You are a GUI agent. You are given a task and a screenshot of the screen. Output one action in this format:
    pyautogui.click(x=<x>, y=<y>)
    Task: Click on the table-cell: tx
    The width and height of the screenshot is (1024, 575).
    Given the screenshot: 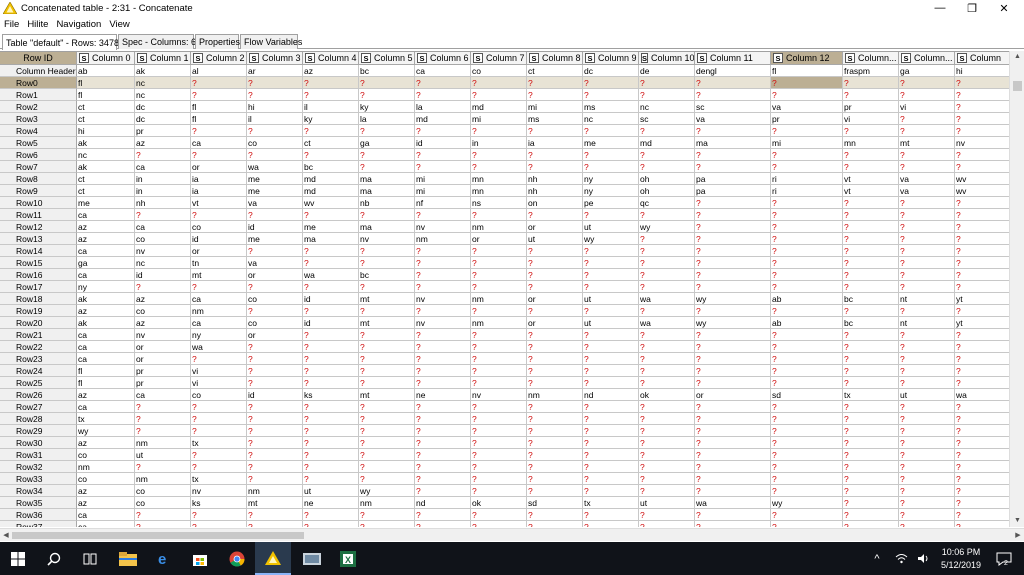 What is the action you would take?
    pyautogui.click(x=106, y=419)
    